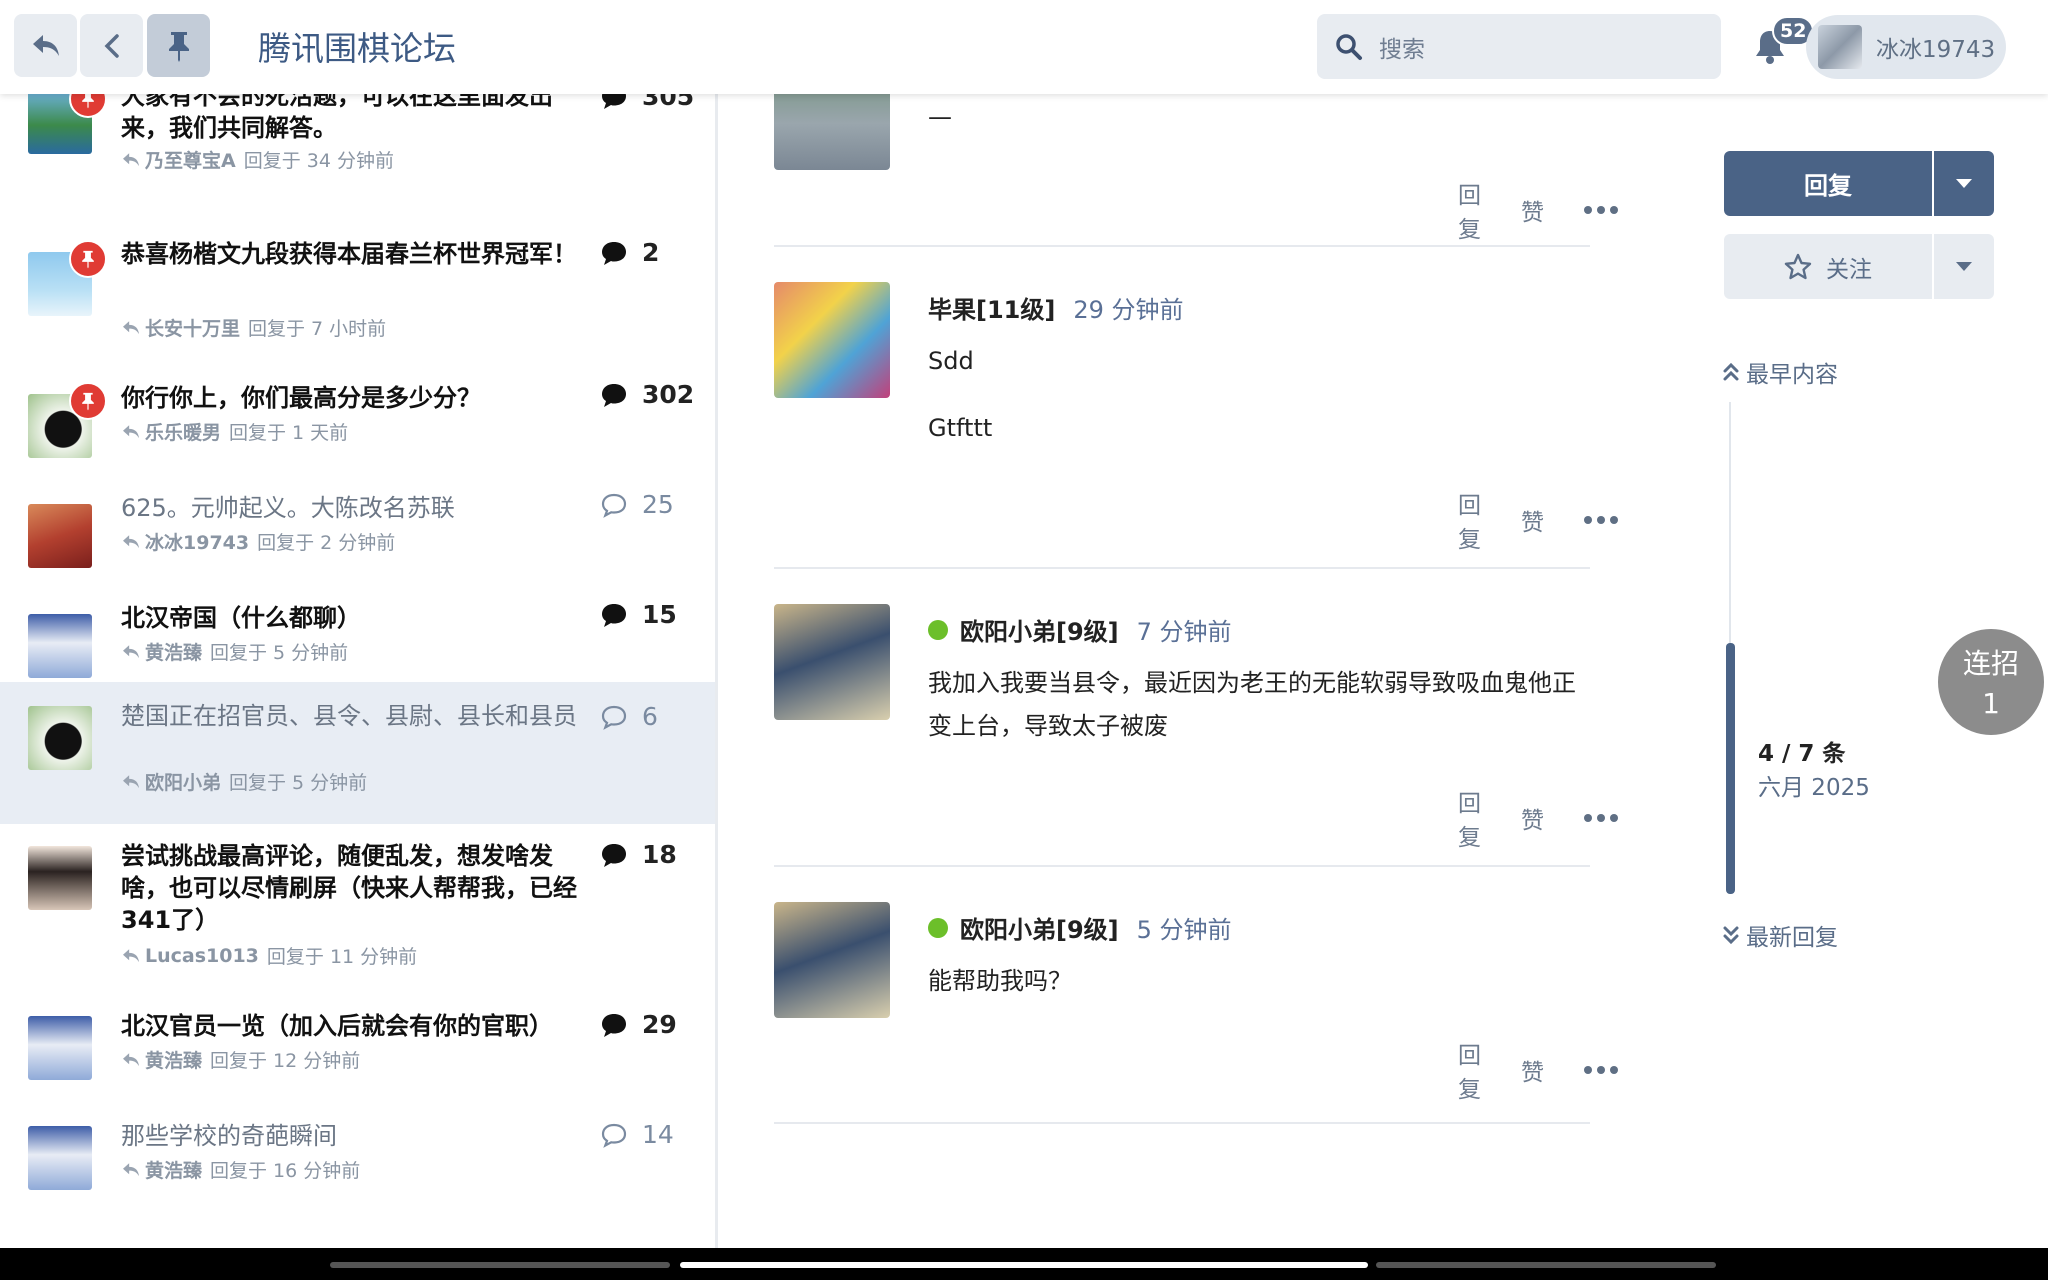  I want to click on back-button, so click(111, 45).